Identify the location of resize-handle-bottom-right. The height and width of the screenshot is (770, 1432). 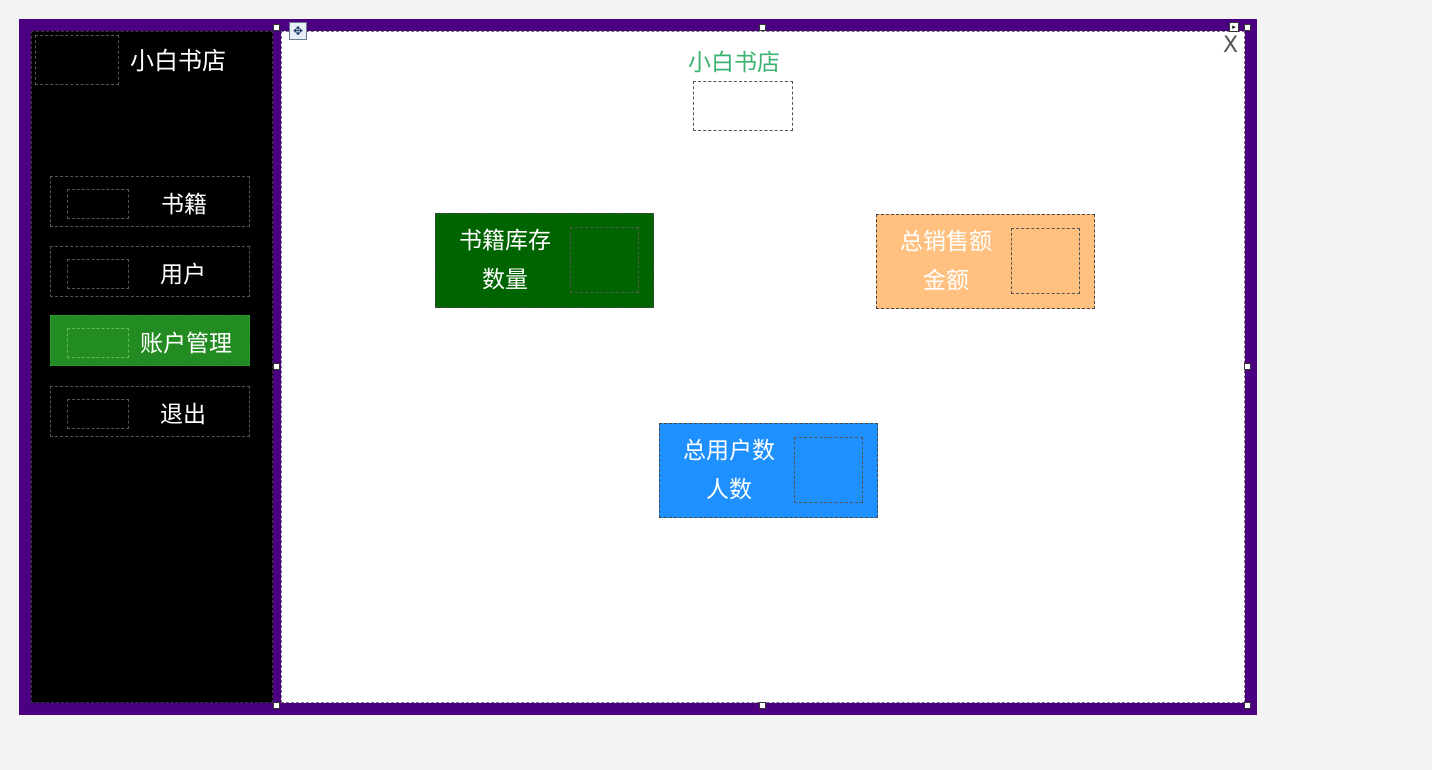
(1247, 705).